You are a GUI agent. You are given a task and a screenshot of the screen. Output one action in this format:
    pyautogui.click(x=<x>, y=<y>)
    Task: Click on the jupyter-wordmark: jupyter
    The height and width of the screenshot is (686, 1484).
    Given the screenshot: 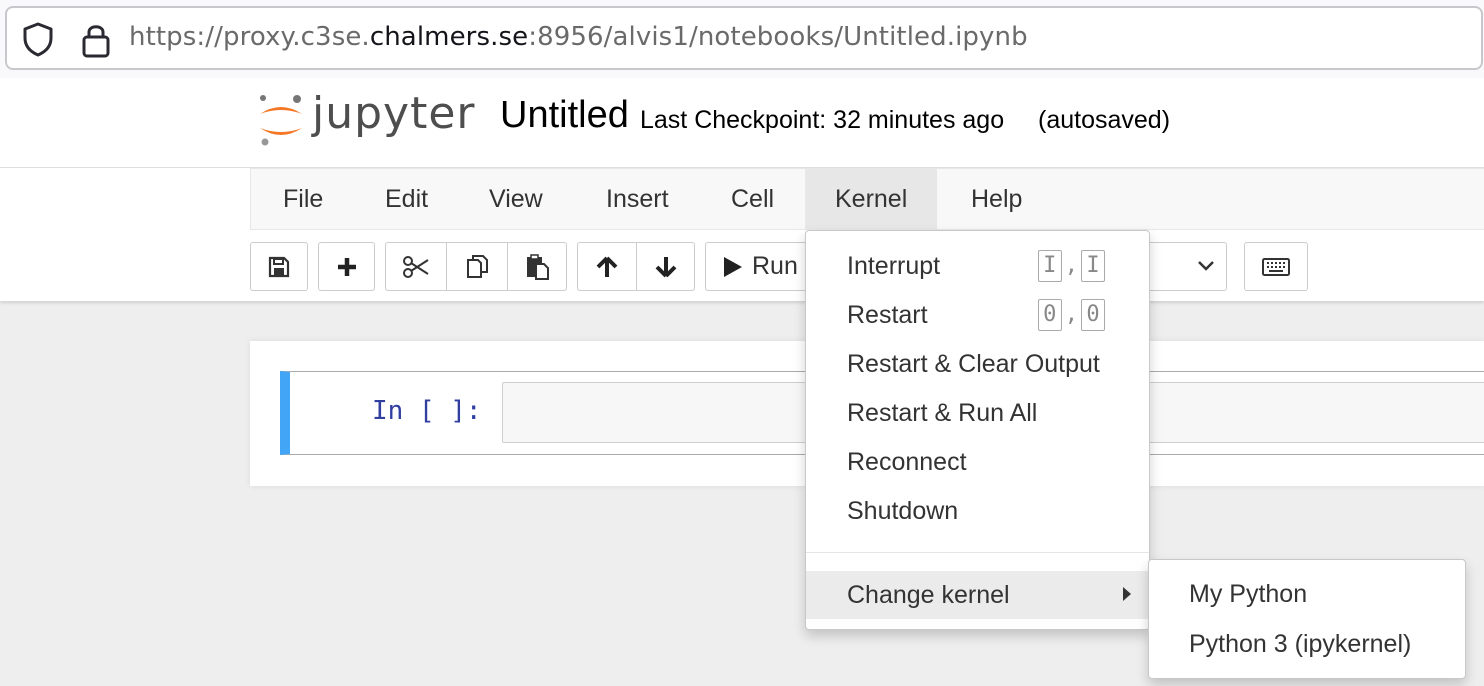 What is the action you would take?
    pyautogui.click(x=394, y=113)
    